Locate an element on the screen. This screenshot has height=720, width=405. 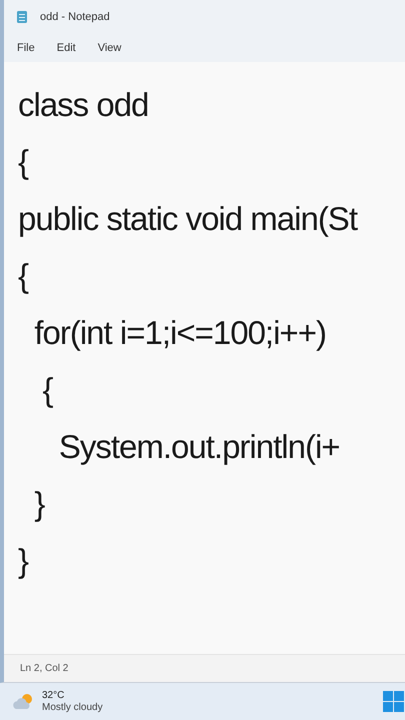
menu-item: View is located at coordinates (109, 48).